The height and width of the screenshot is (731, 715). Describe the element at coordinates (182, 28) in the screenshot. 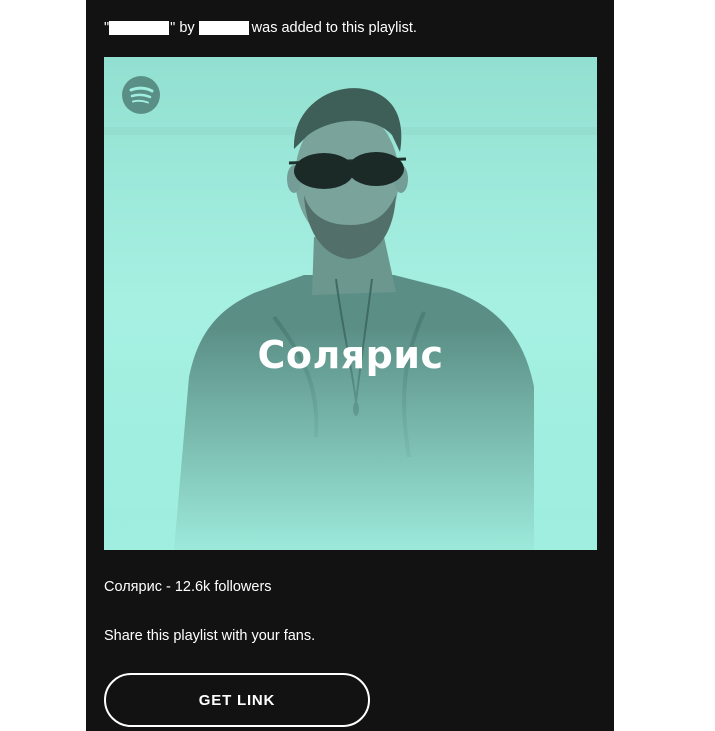

I see `notice-quote-close: " by` at that location.